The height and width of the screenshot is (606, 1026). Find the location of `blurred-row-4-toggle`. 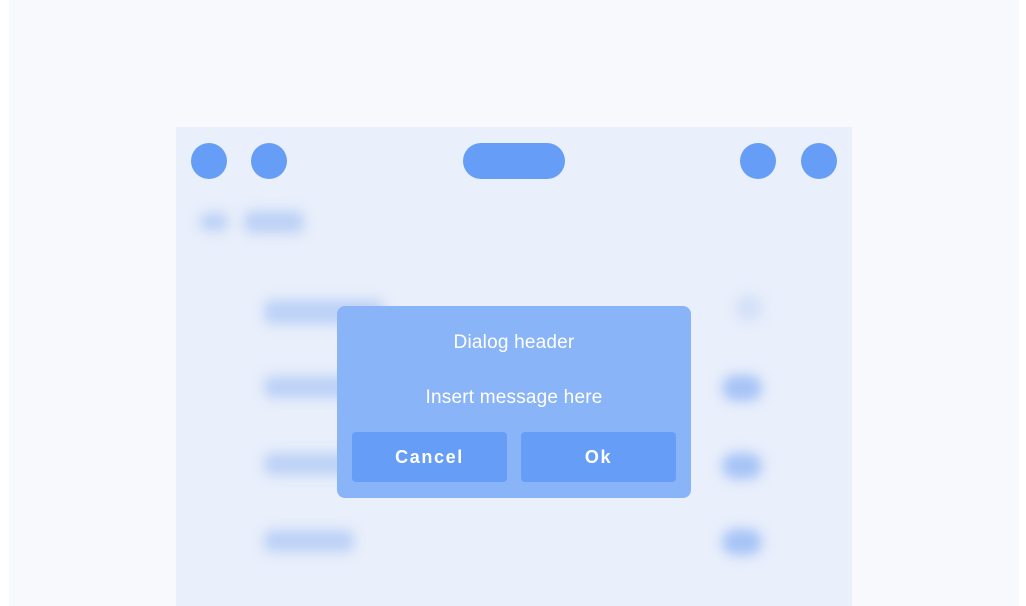

blurred-row-4-toggle is located at coordinates (742, 542).